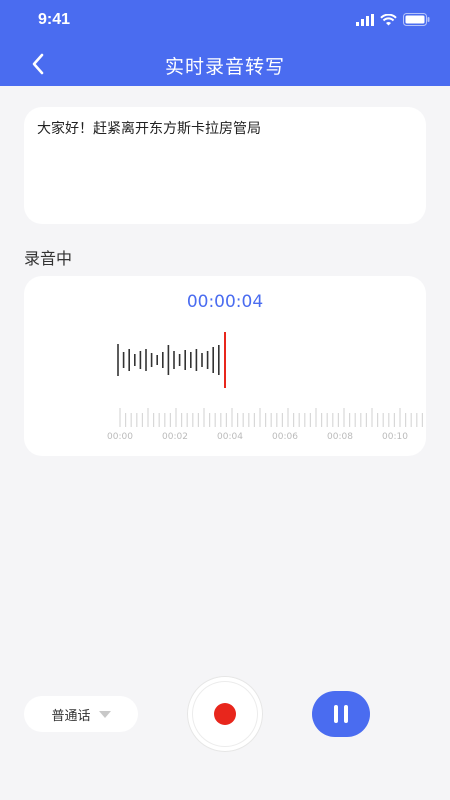 This screenshot has width=450, height=800. Describe the element at coordinates (336, 714) in the screenshot. I see `pause-icon` at that location.